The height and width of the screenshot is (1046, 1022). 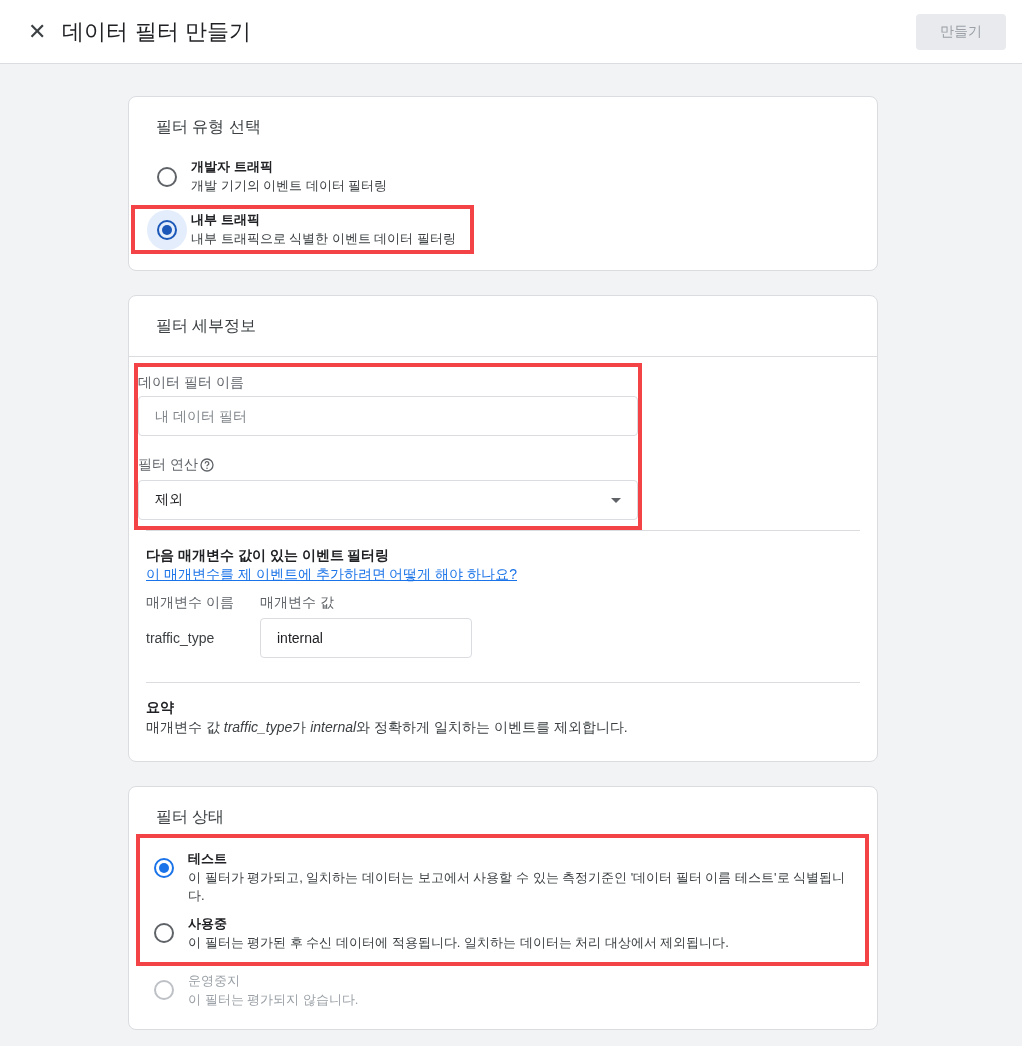 I want to click on option-description: 개발 기기의 이벤트 데이터 필터링, so click(x=289, y=186).